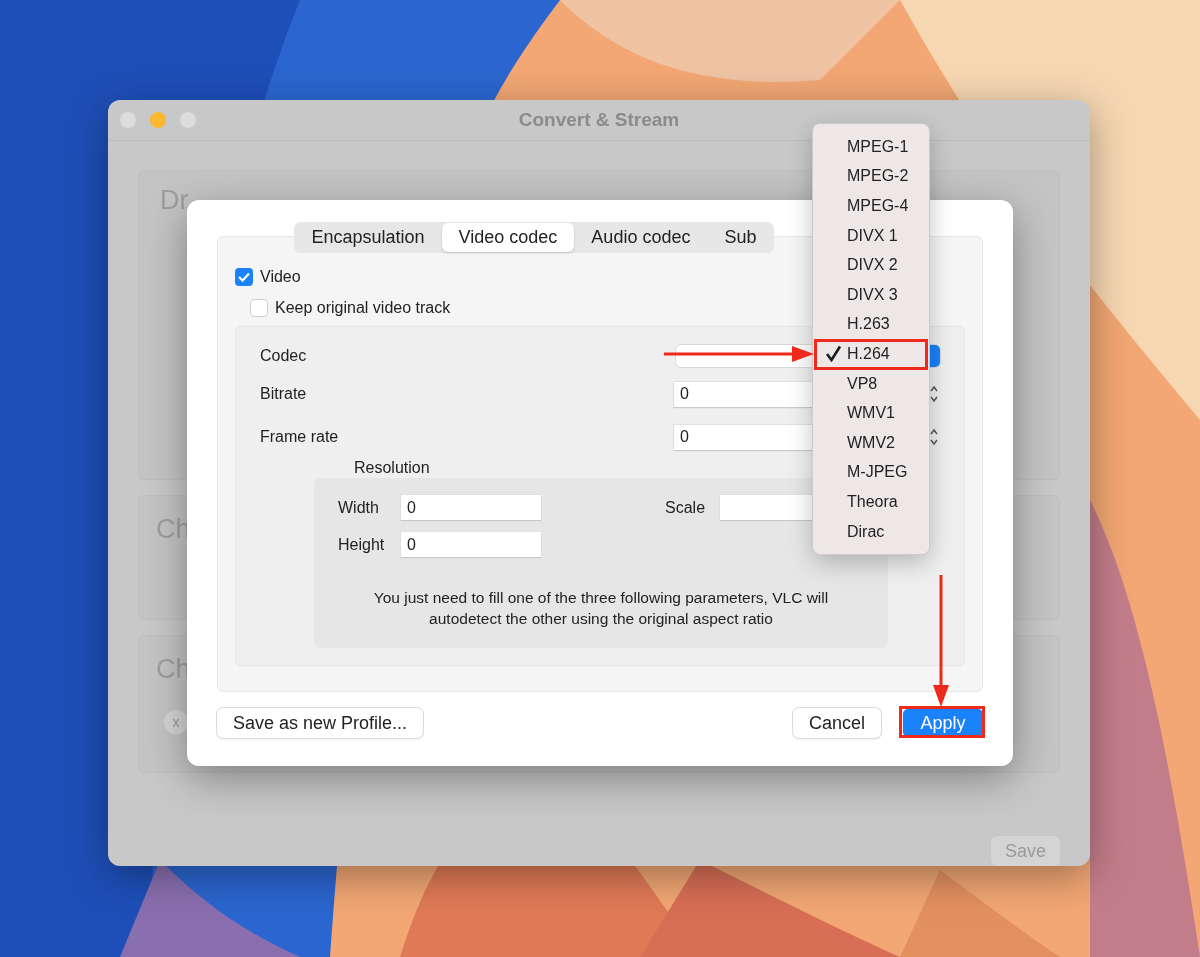  I want to click on menu-item: Dirac, so click(871, 531).